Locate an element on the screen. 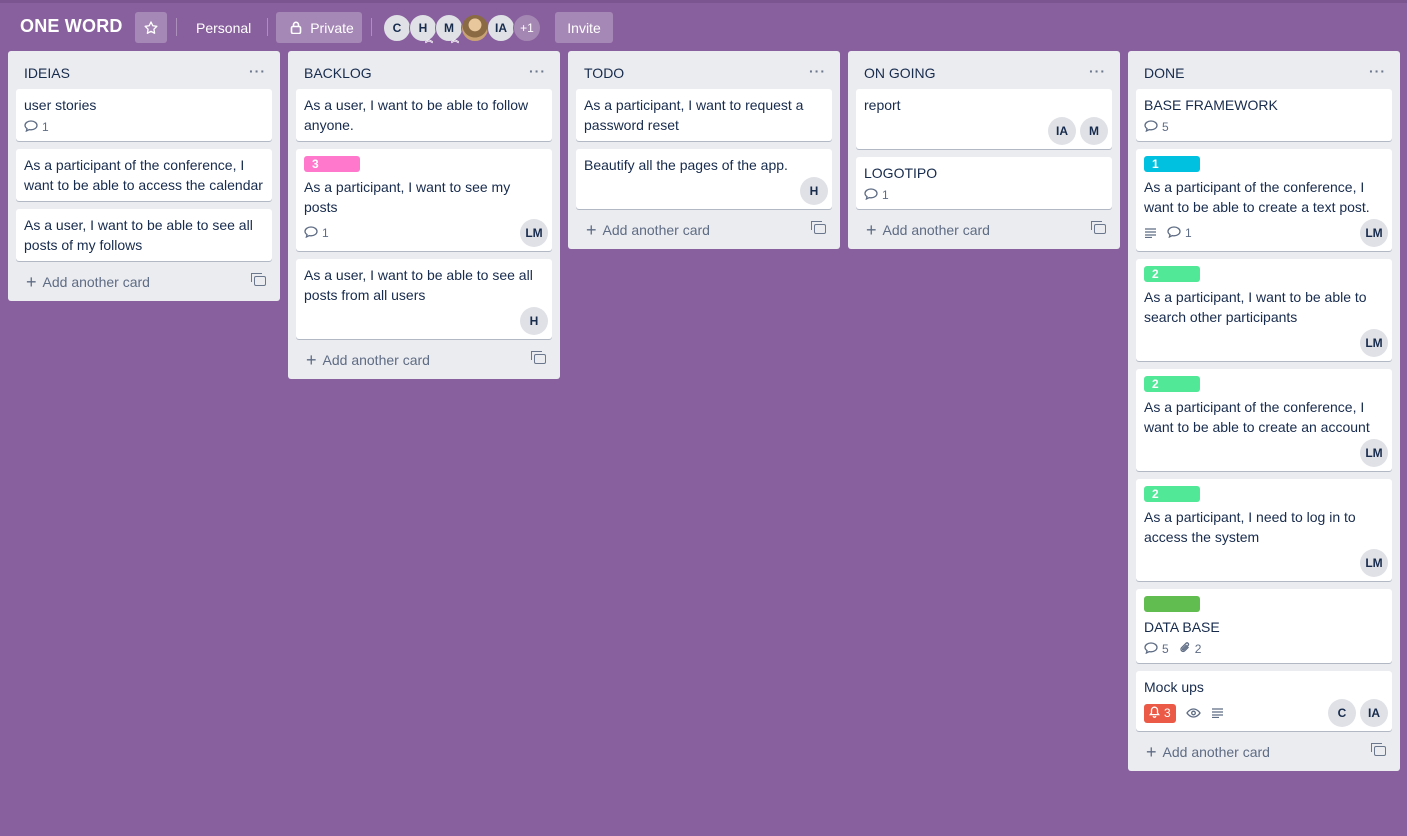 This screenshot has width=1407, height=836. card-members: H is located at coordinates (534, 321).